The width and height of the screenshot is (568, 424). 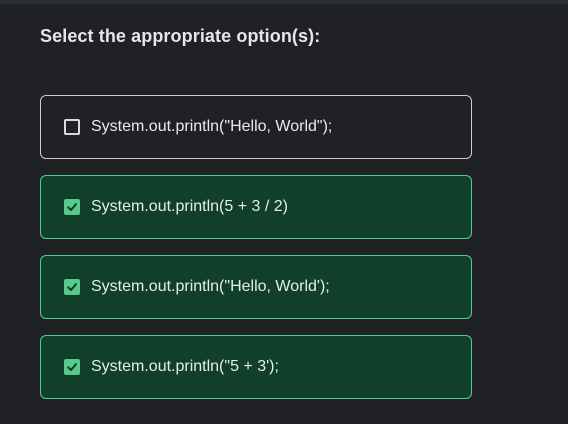 What do you see at coordinates (185, 366) in the screenshot?
I see `option-label: System.out.println("5 + 3');` at bounding box center [185, 366].